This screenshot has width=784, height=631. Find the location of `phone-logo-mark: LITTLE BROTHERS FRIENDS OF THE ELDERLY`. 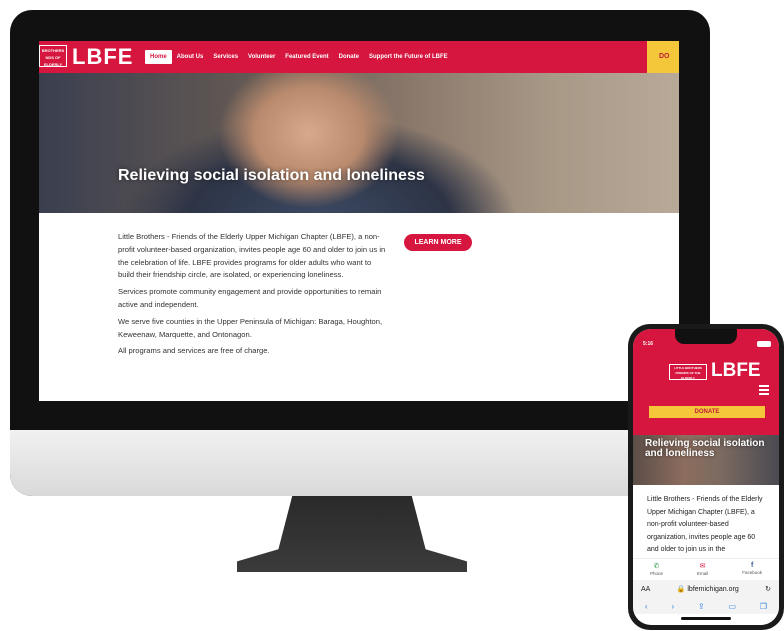

phone-logo-mark: LITTLE BROTHERS FRIENDS OF THE ELDERLY is located at coordinates (688, 372).